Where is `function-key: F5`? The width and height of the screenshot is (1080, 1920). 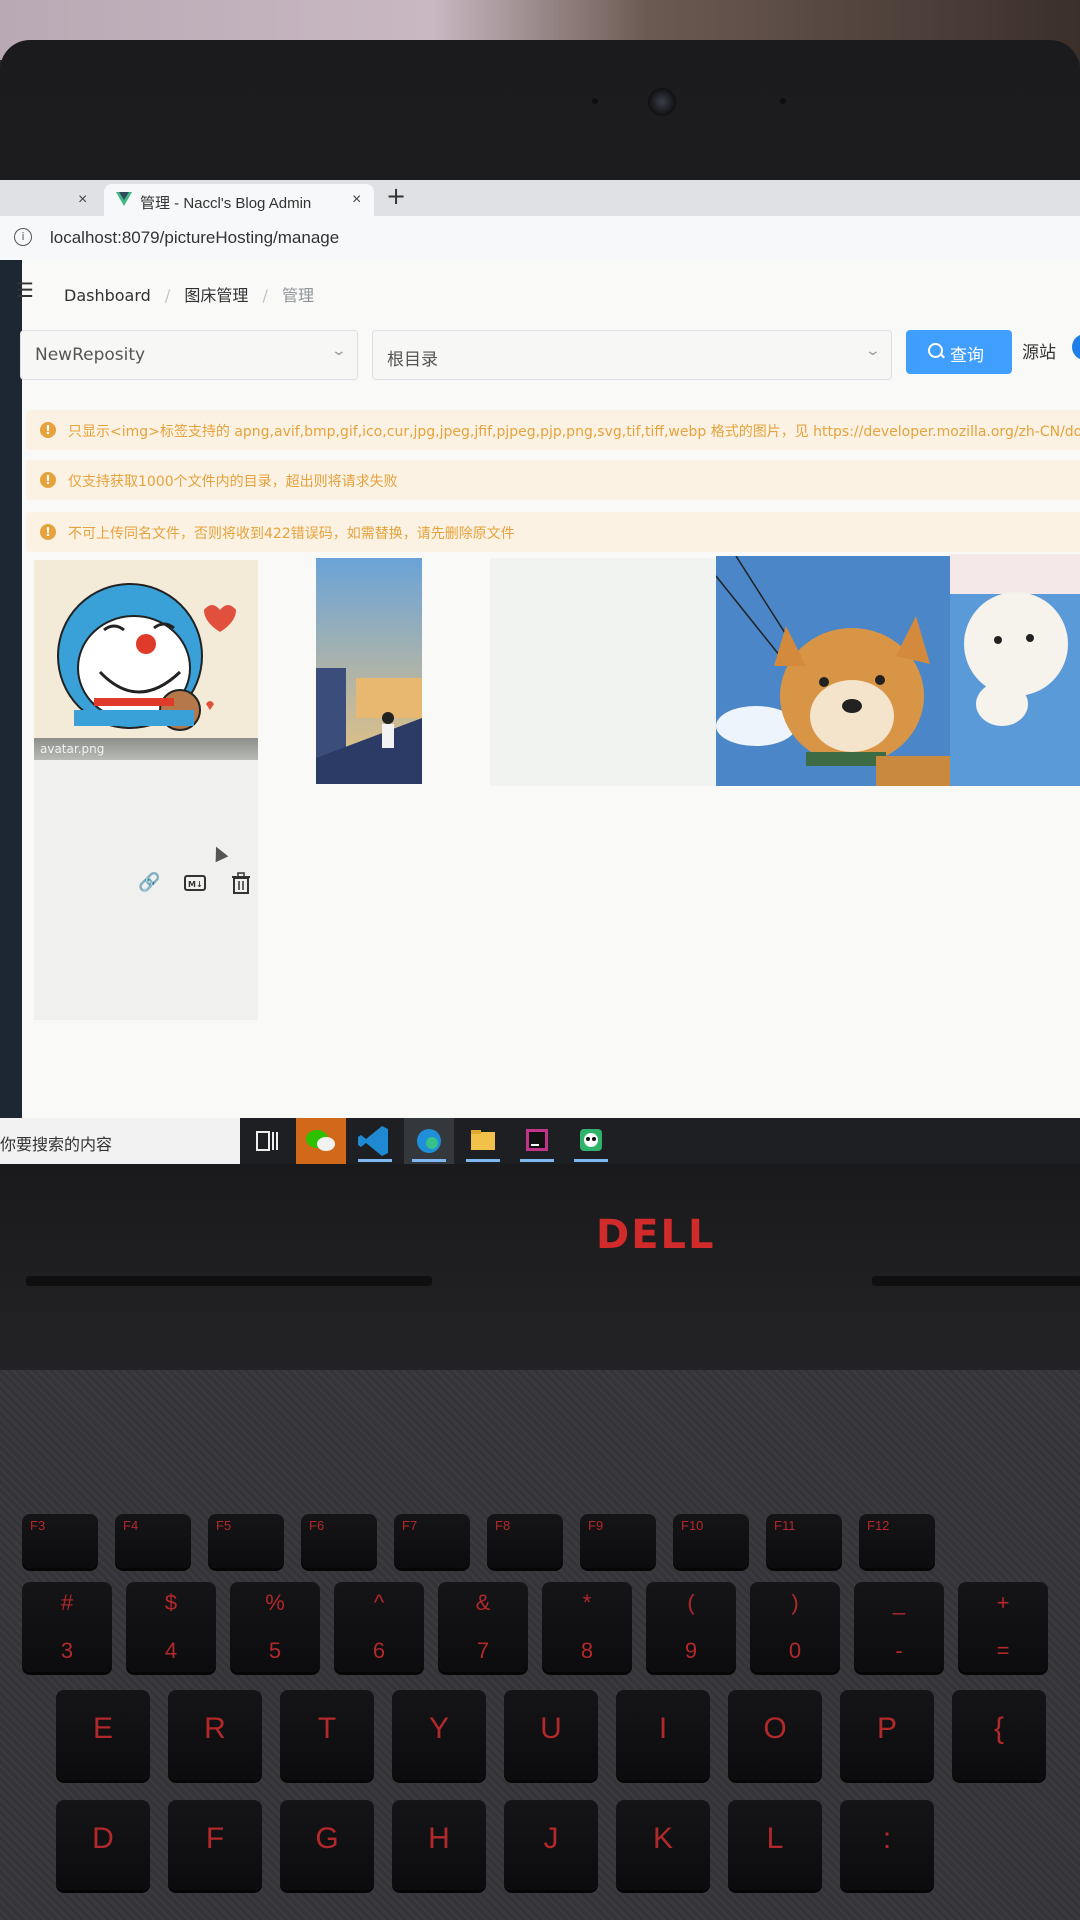 function-key: F5 is located at coordinates (246, 1541).